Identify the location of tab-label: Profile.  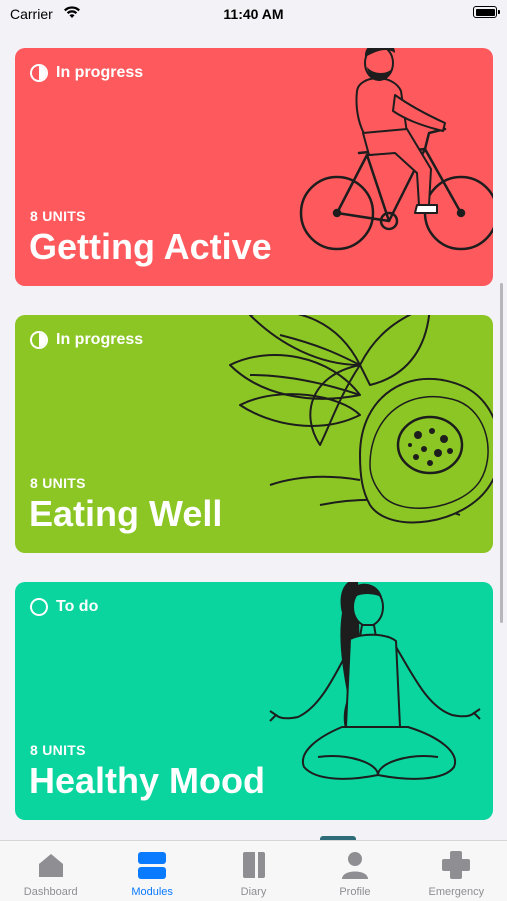
(355, 892).